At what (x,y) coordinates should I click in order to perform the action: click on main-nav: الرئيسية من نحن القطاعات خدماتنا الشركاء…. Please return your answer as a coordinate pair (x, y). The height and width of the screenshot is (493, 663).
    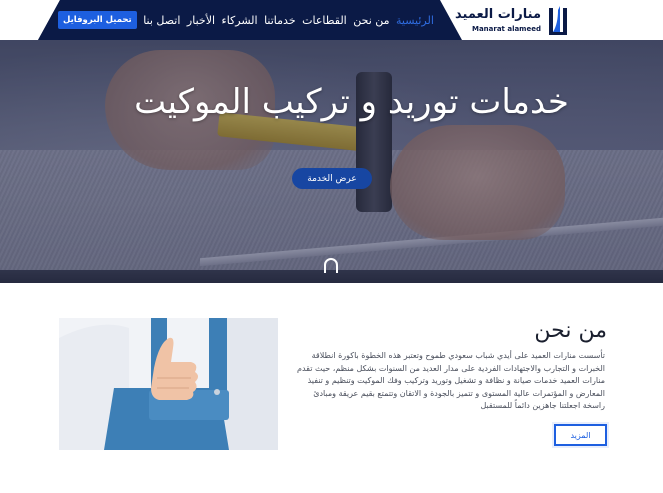
    Looking at the image, I should click on (246, 20).